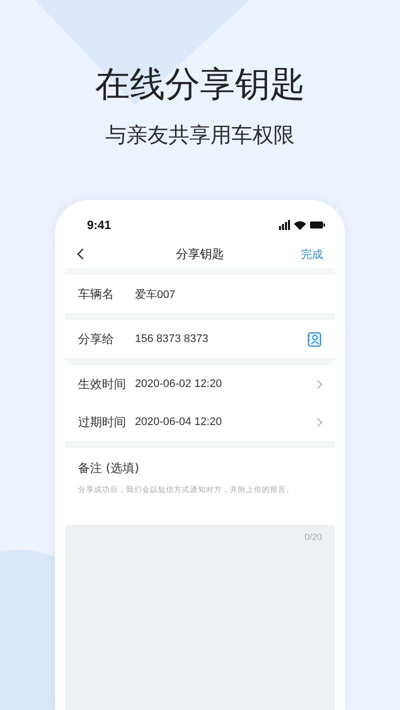 The width and height of the screenshot is (400, 710). What do you see at coordinates (81, 254) in the screenshot?
I see `back-icon` at bounding box center [81, 254].